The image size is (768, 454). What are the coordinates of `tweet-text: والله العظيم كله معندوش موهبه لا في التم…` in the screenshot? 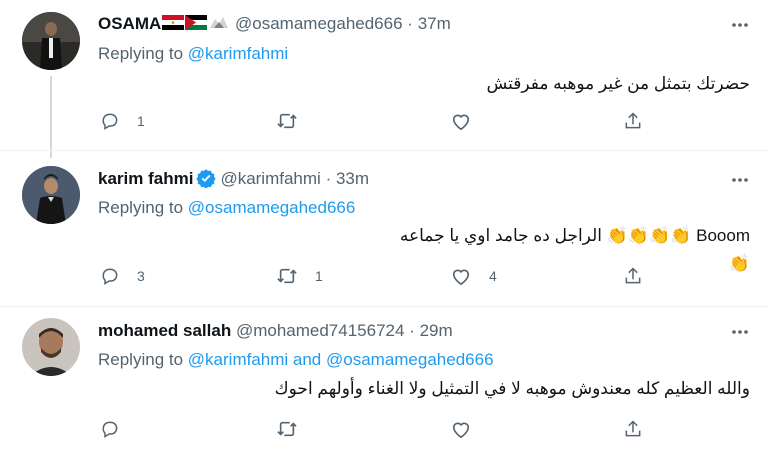 It's located at (512, 388).